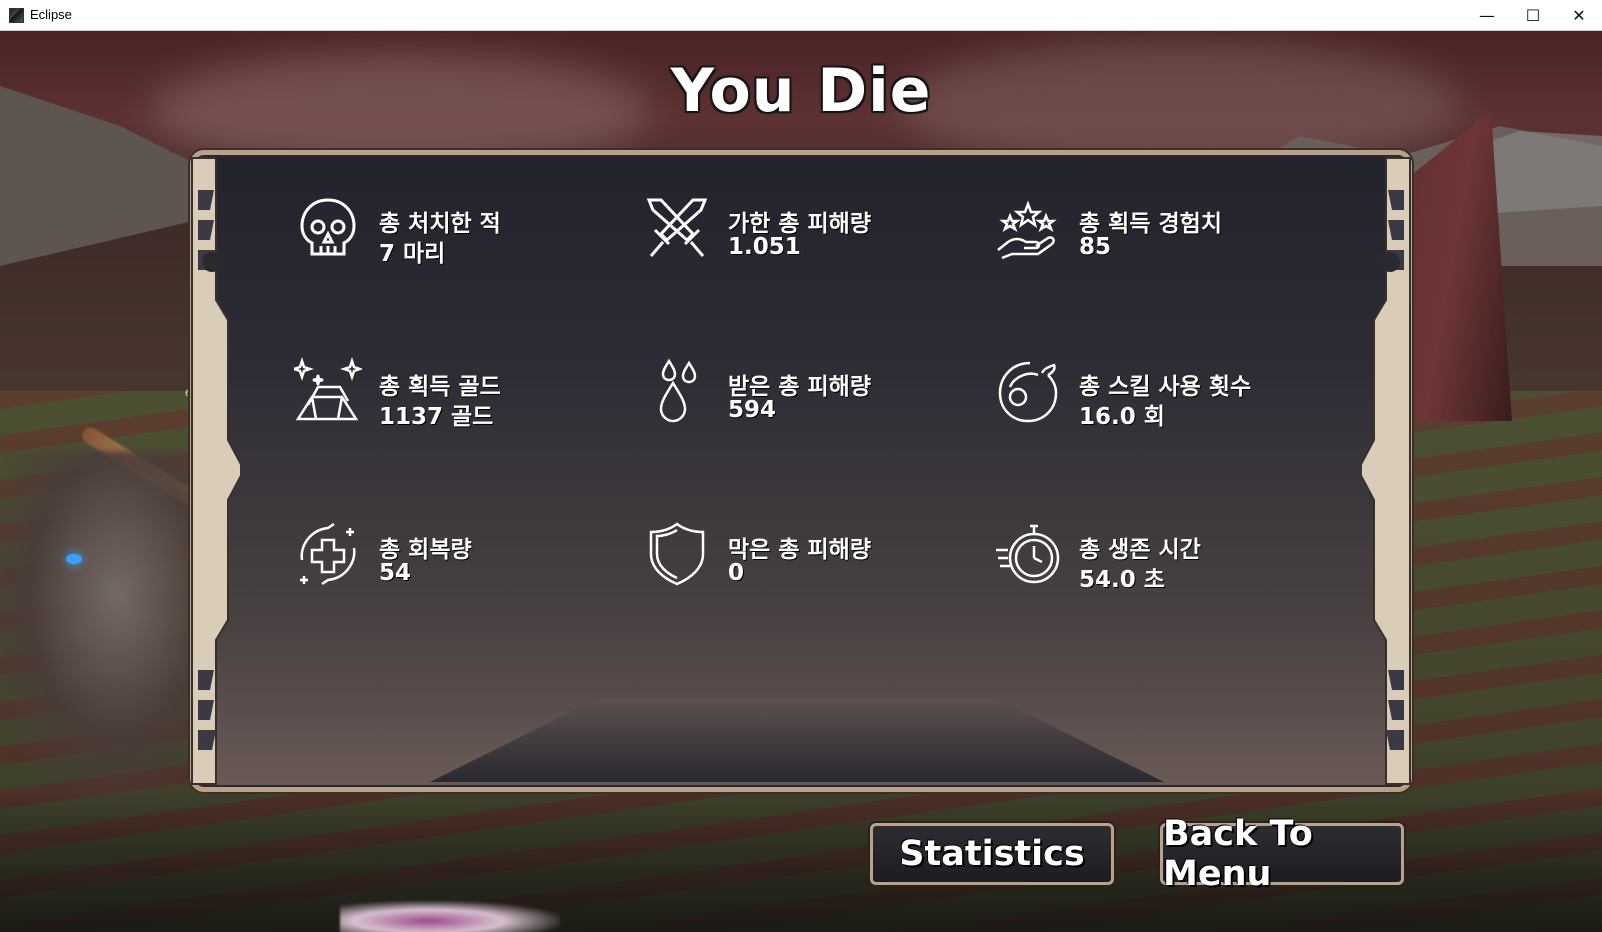 The width and height of the screenshot is (1602, 932). What do you see at coordinates (1028, 228) in the screenshot?
I see `stars-hand-icon` at bounding box center [1028, 228].